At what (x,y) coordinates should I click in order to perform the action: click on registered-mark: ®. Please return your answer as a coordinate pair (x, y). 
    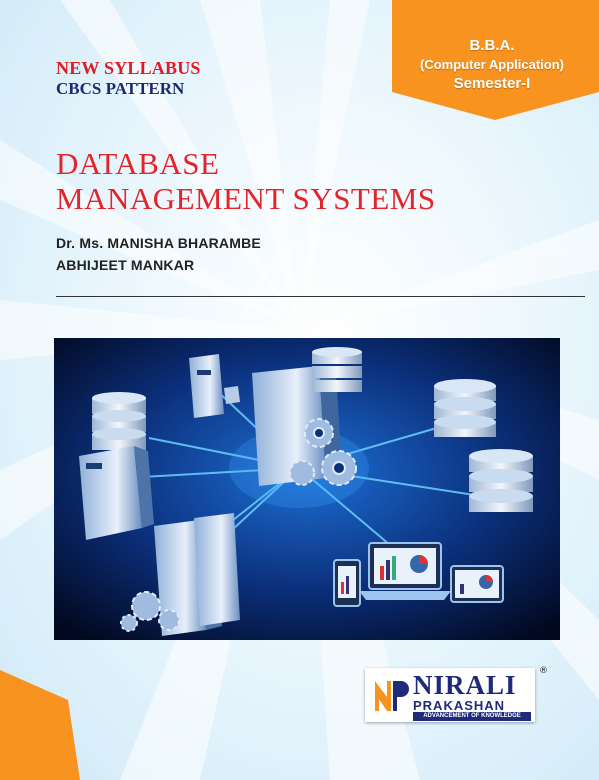
    Looking at the image, I should click on (543, 671).